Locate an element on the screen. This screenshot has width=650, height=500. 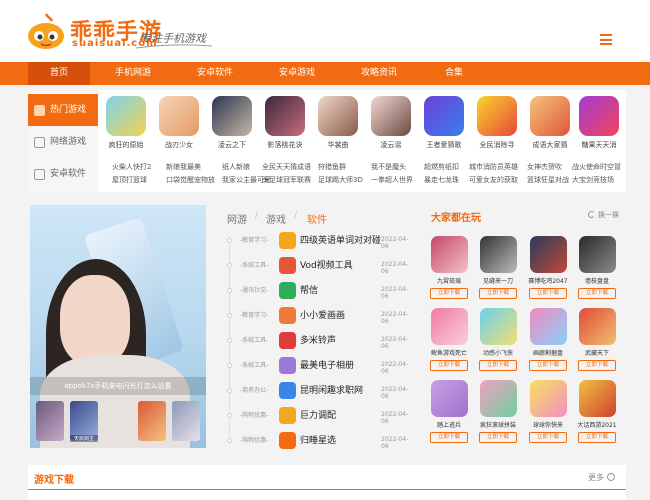
hot-game-item: 王者爱猜歌 is located at coordinates (444, 123).